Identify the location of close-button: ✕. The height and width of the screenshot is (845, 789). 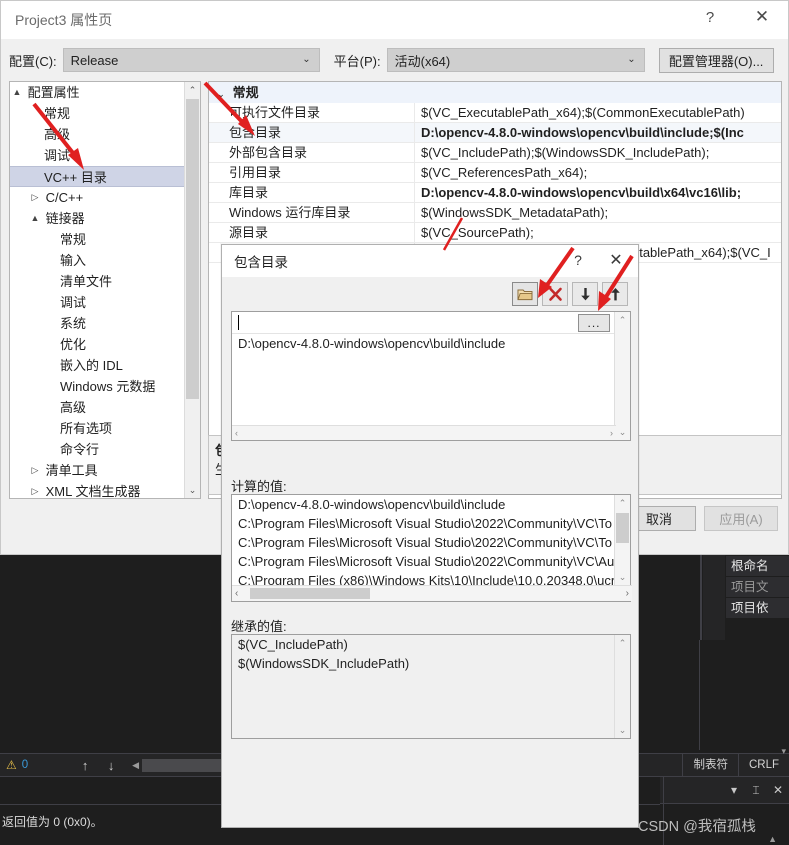
(762, 17).